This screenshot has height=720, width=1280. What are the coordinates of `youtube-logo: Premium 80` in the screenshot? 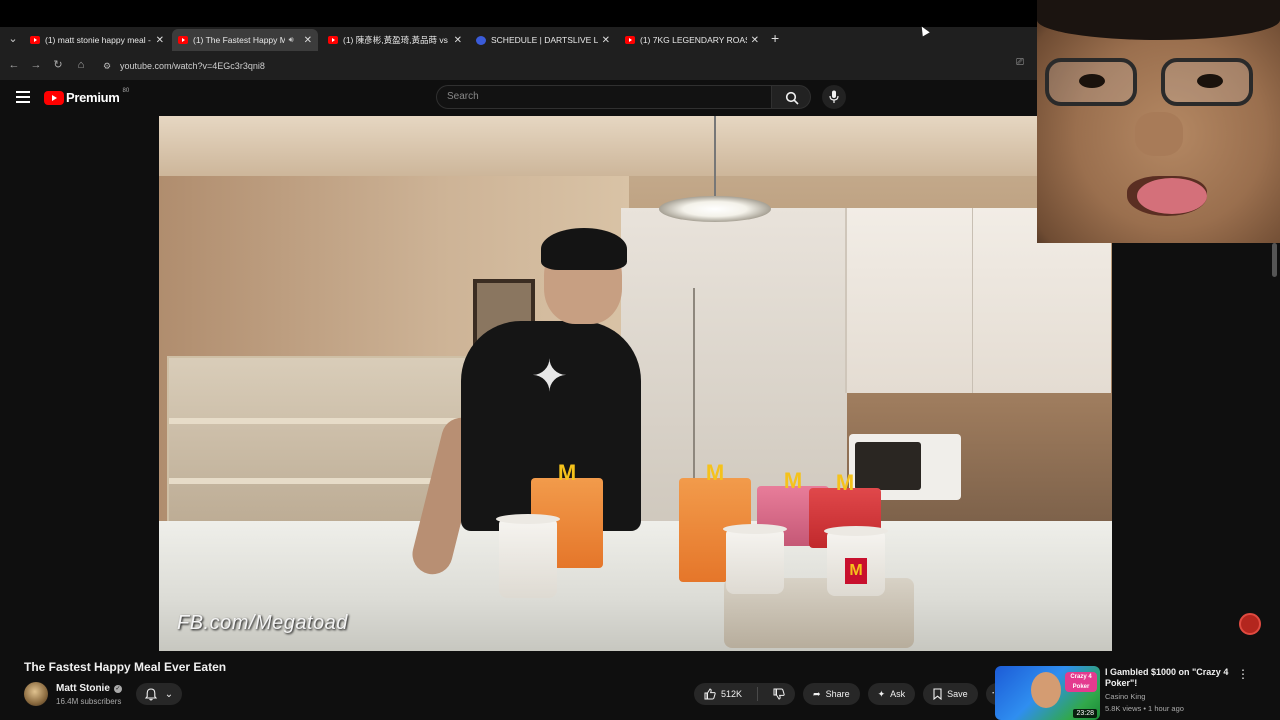 It's located at (87, 96).